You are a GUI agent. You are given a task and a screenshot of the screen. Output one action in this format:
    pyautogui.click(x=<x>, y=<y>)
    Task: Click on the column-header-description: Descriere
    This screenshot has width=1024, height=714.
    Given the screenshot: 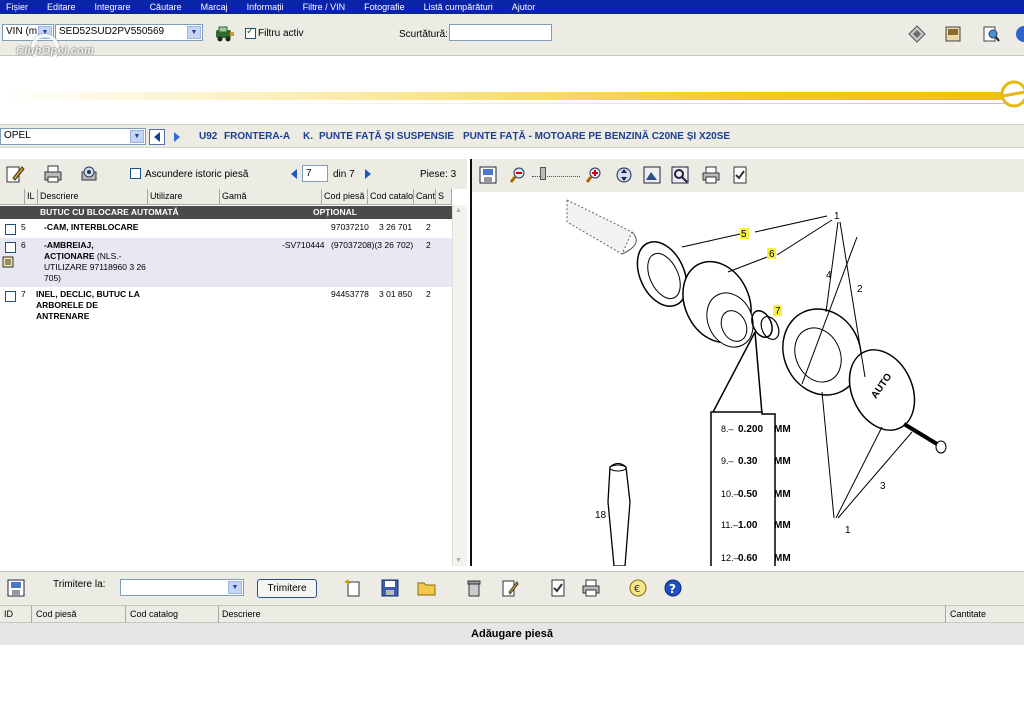 What is the action you would take?
    pyautogui.click(x=93, y=197)
    